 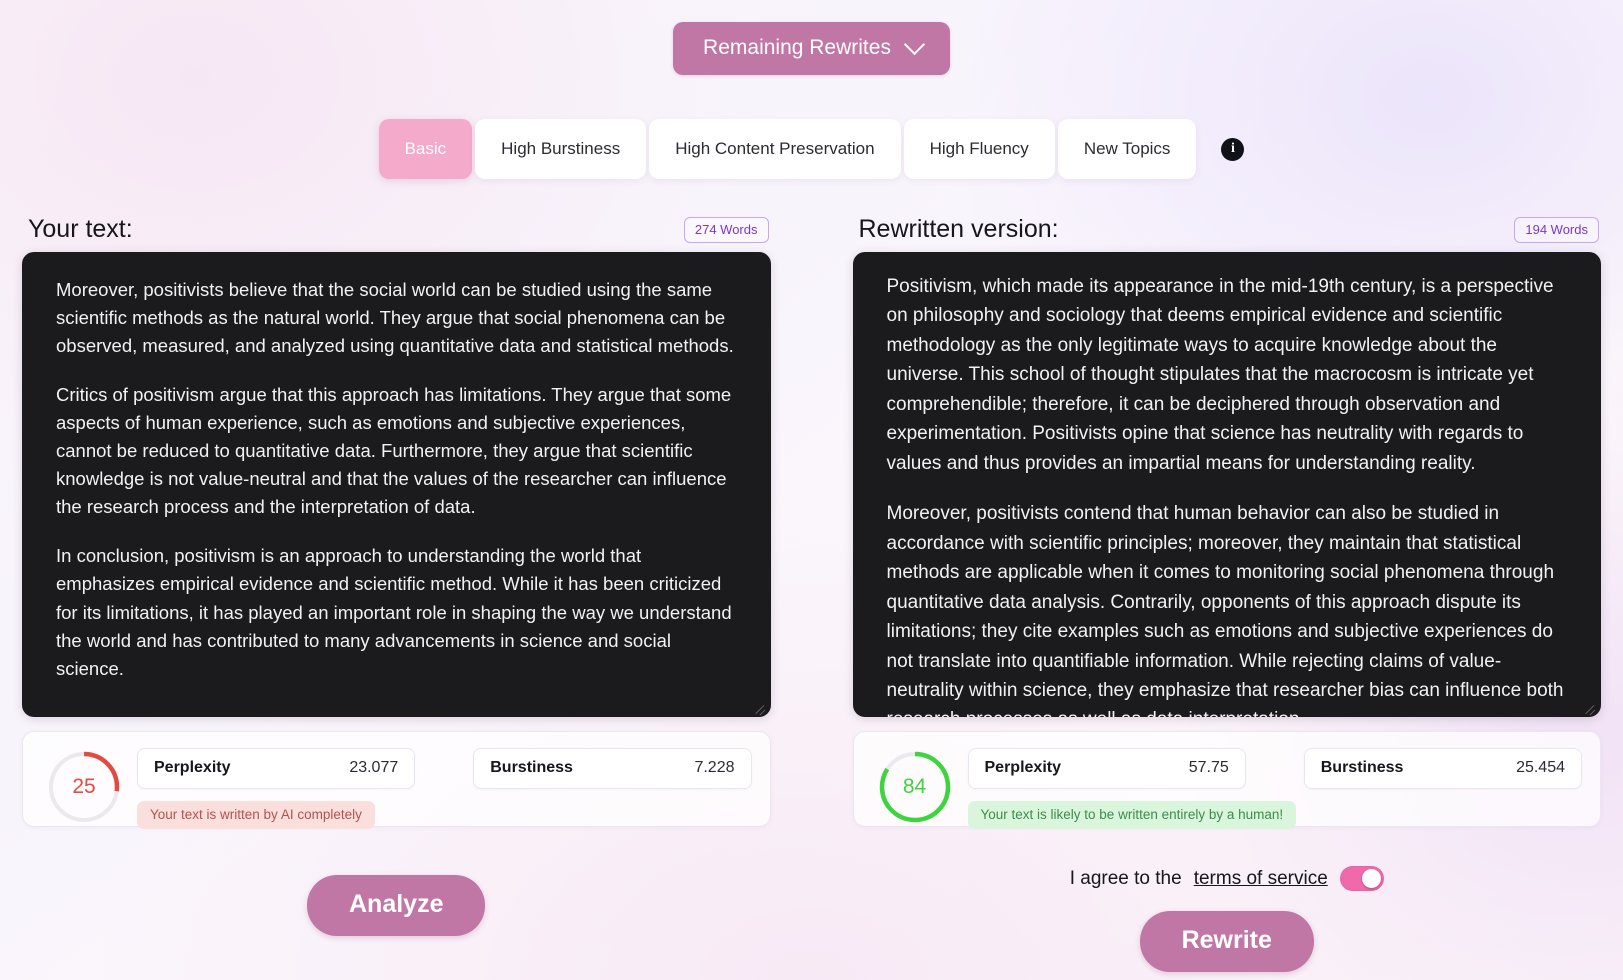 I want to click on left-burstiness-value: 7.228, so click(x=714, y=767).